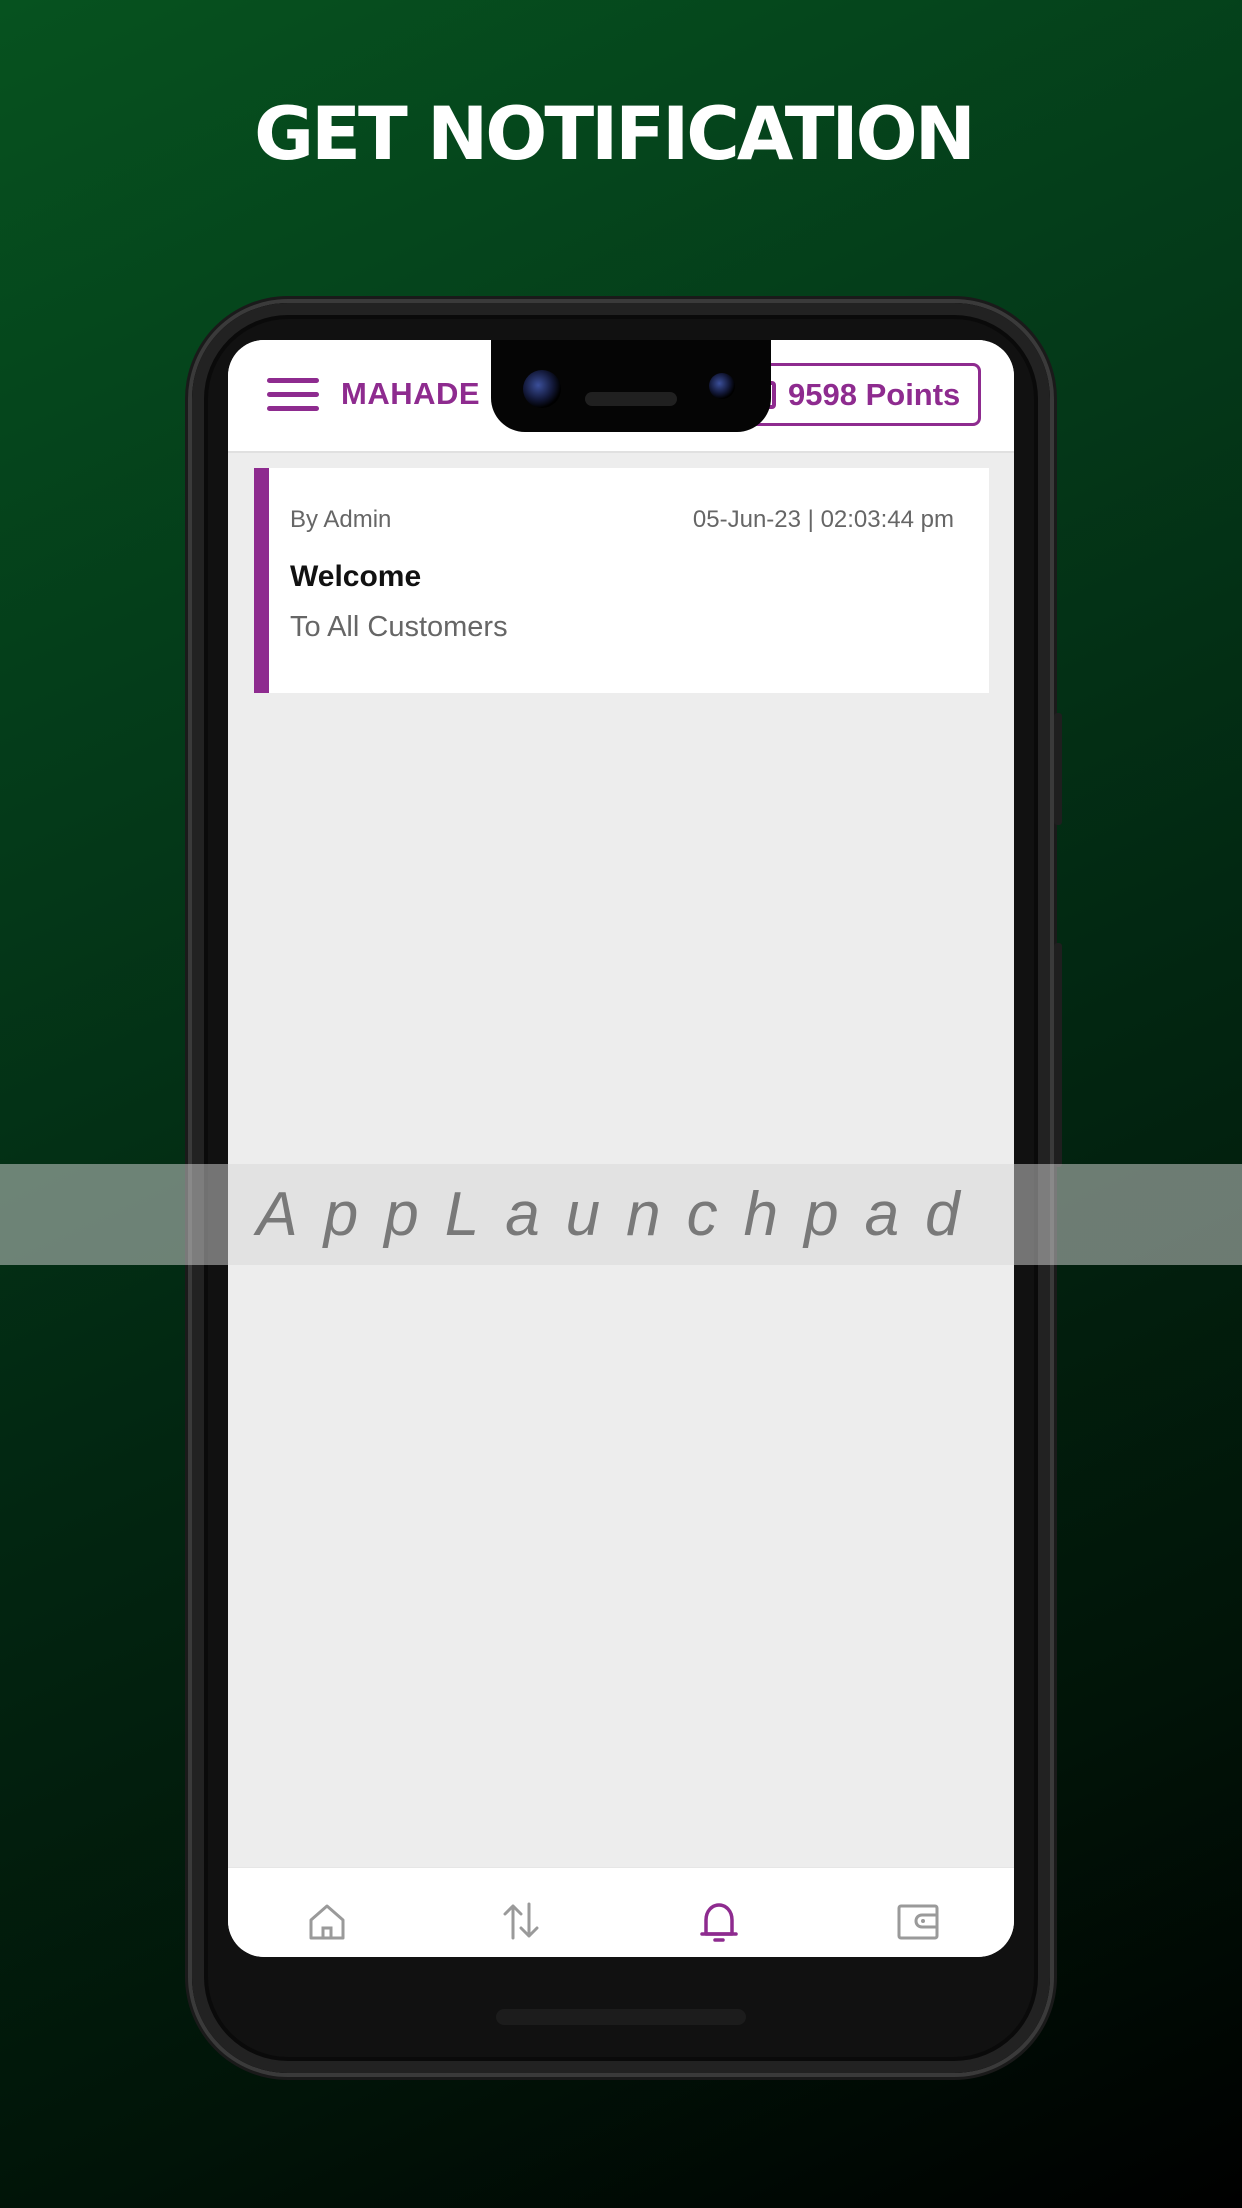  Describe the element at coordinates (621, 1912) in the screenshot. I see `bottom-navigation` at that location.